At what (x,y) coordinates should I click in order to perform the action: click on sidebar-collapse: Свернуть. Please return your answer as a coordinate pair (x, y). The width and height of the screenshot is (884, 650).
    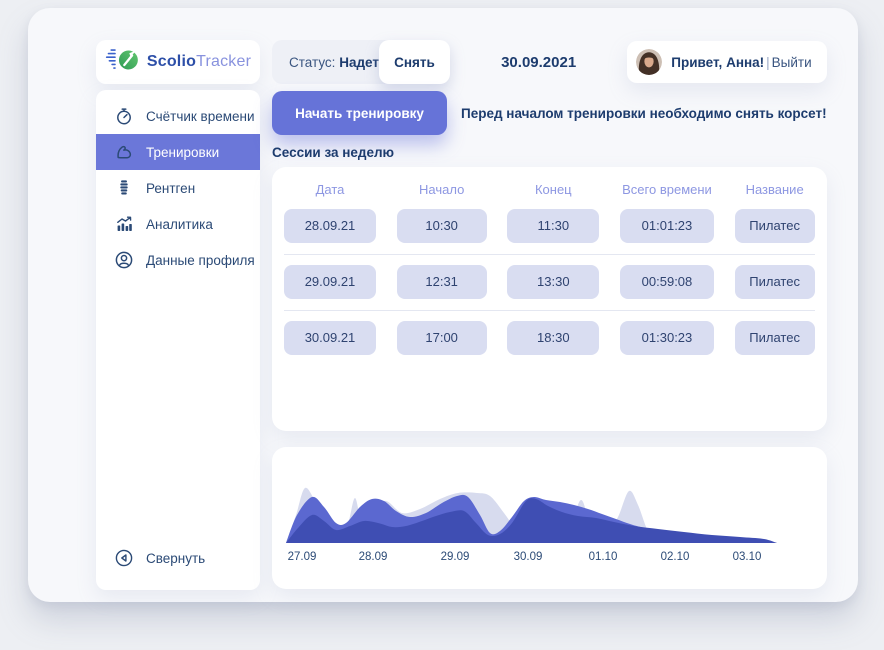
    Looking at the image, I should click on (178, 558).